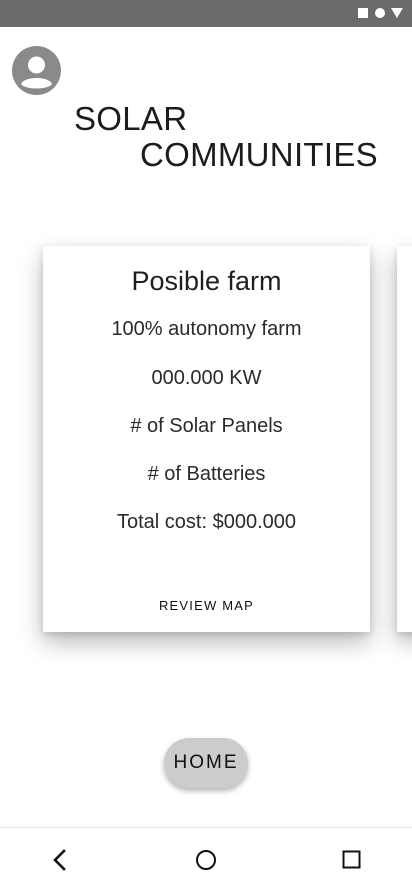 This screenshot has width=412, height=893. I want to click on recents-icon, so click(351, 859).